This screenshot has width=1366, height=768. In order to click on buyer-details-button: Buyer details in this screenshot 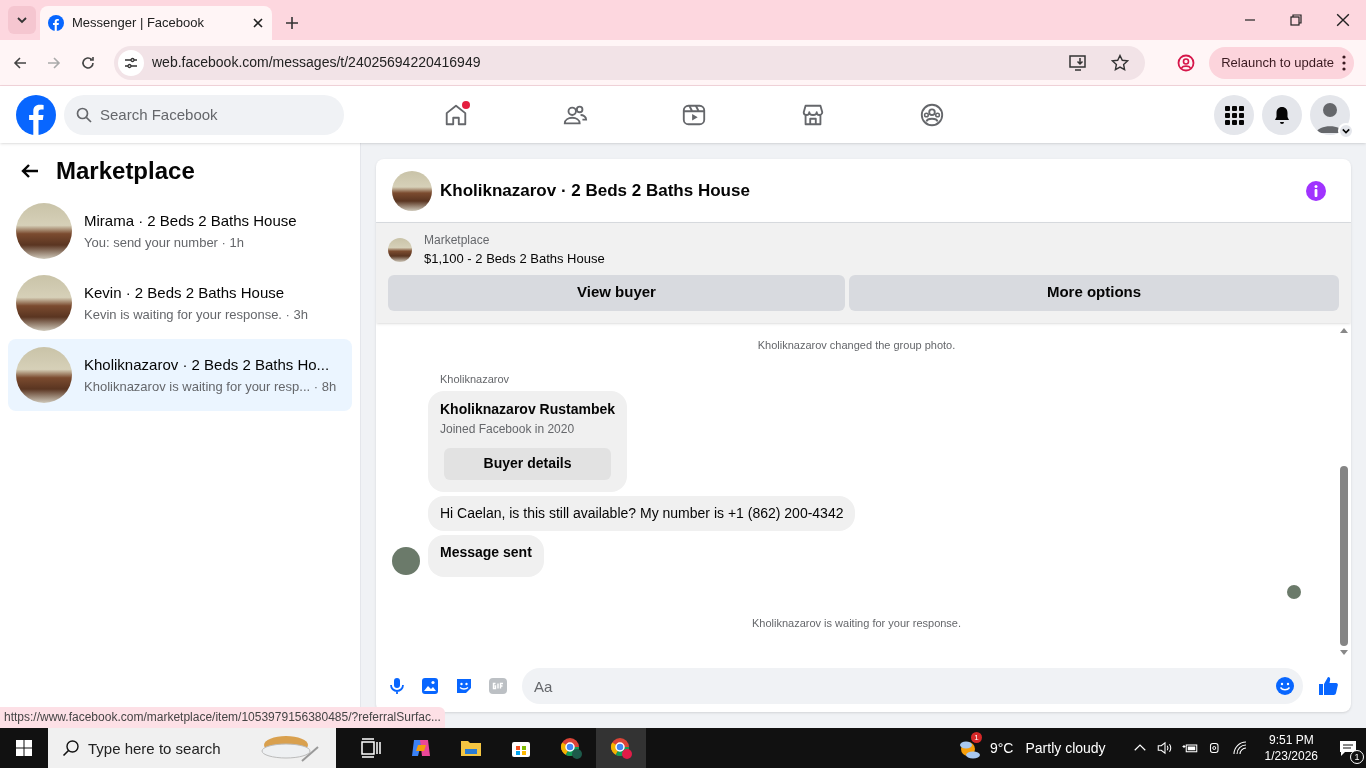, I will do `click(528, 463)`.